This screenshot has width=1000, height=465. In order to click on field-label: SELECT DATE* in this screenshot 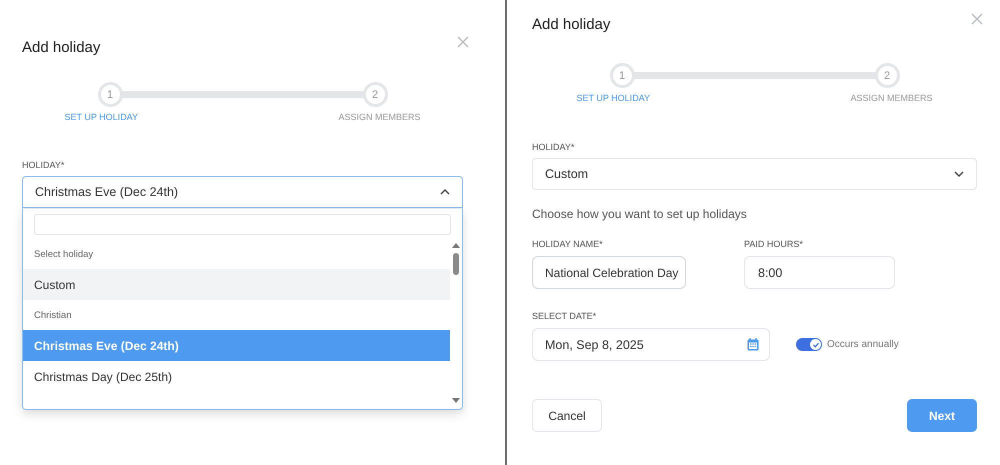, I will do `click(564, 316)`.